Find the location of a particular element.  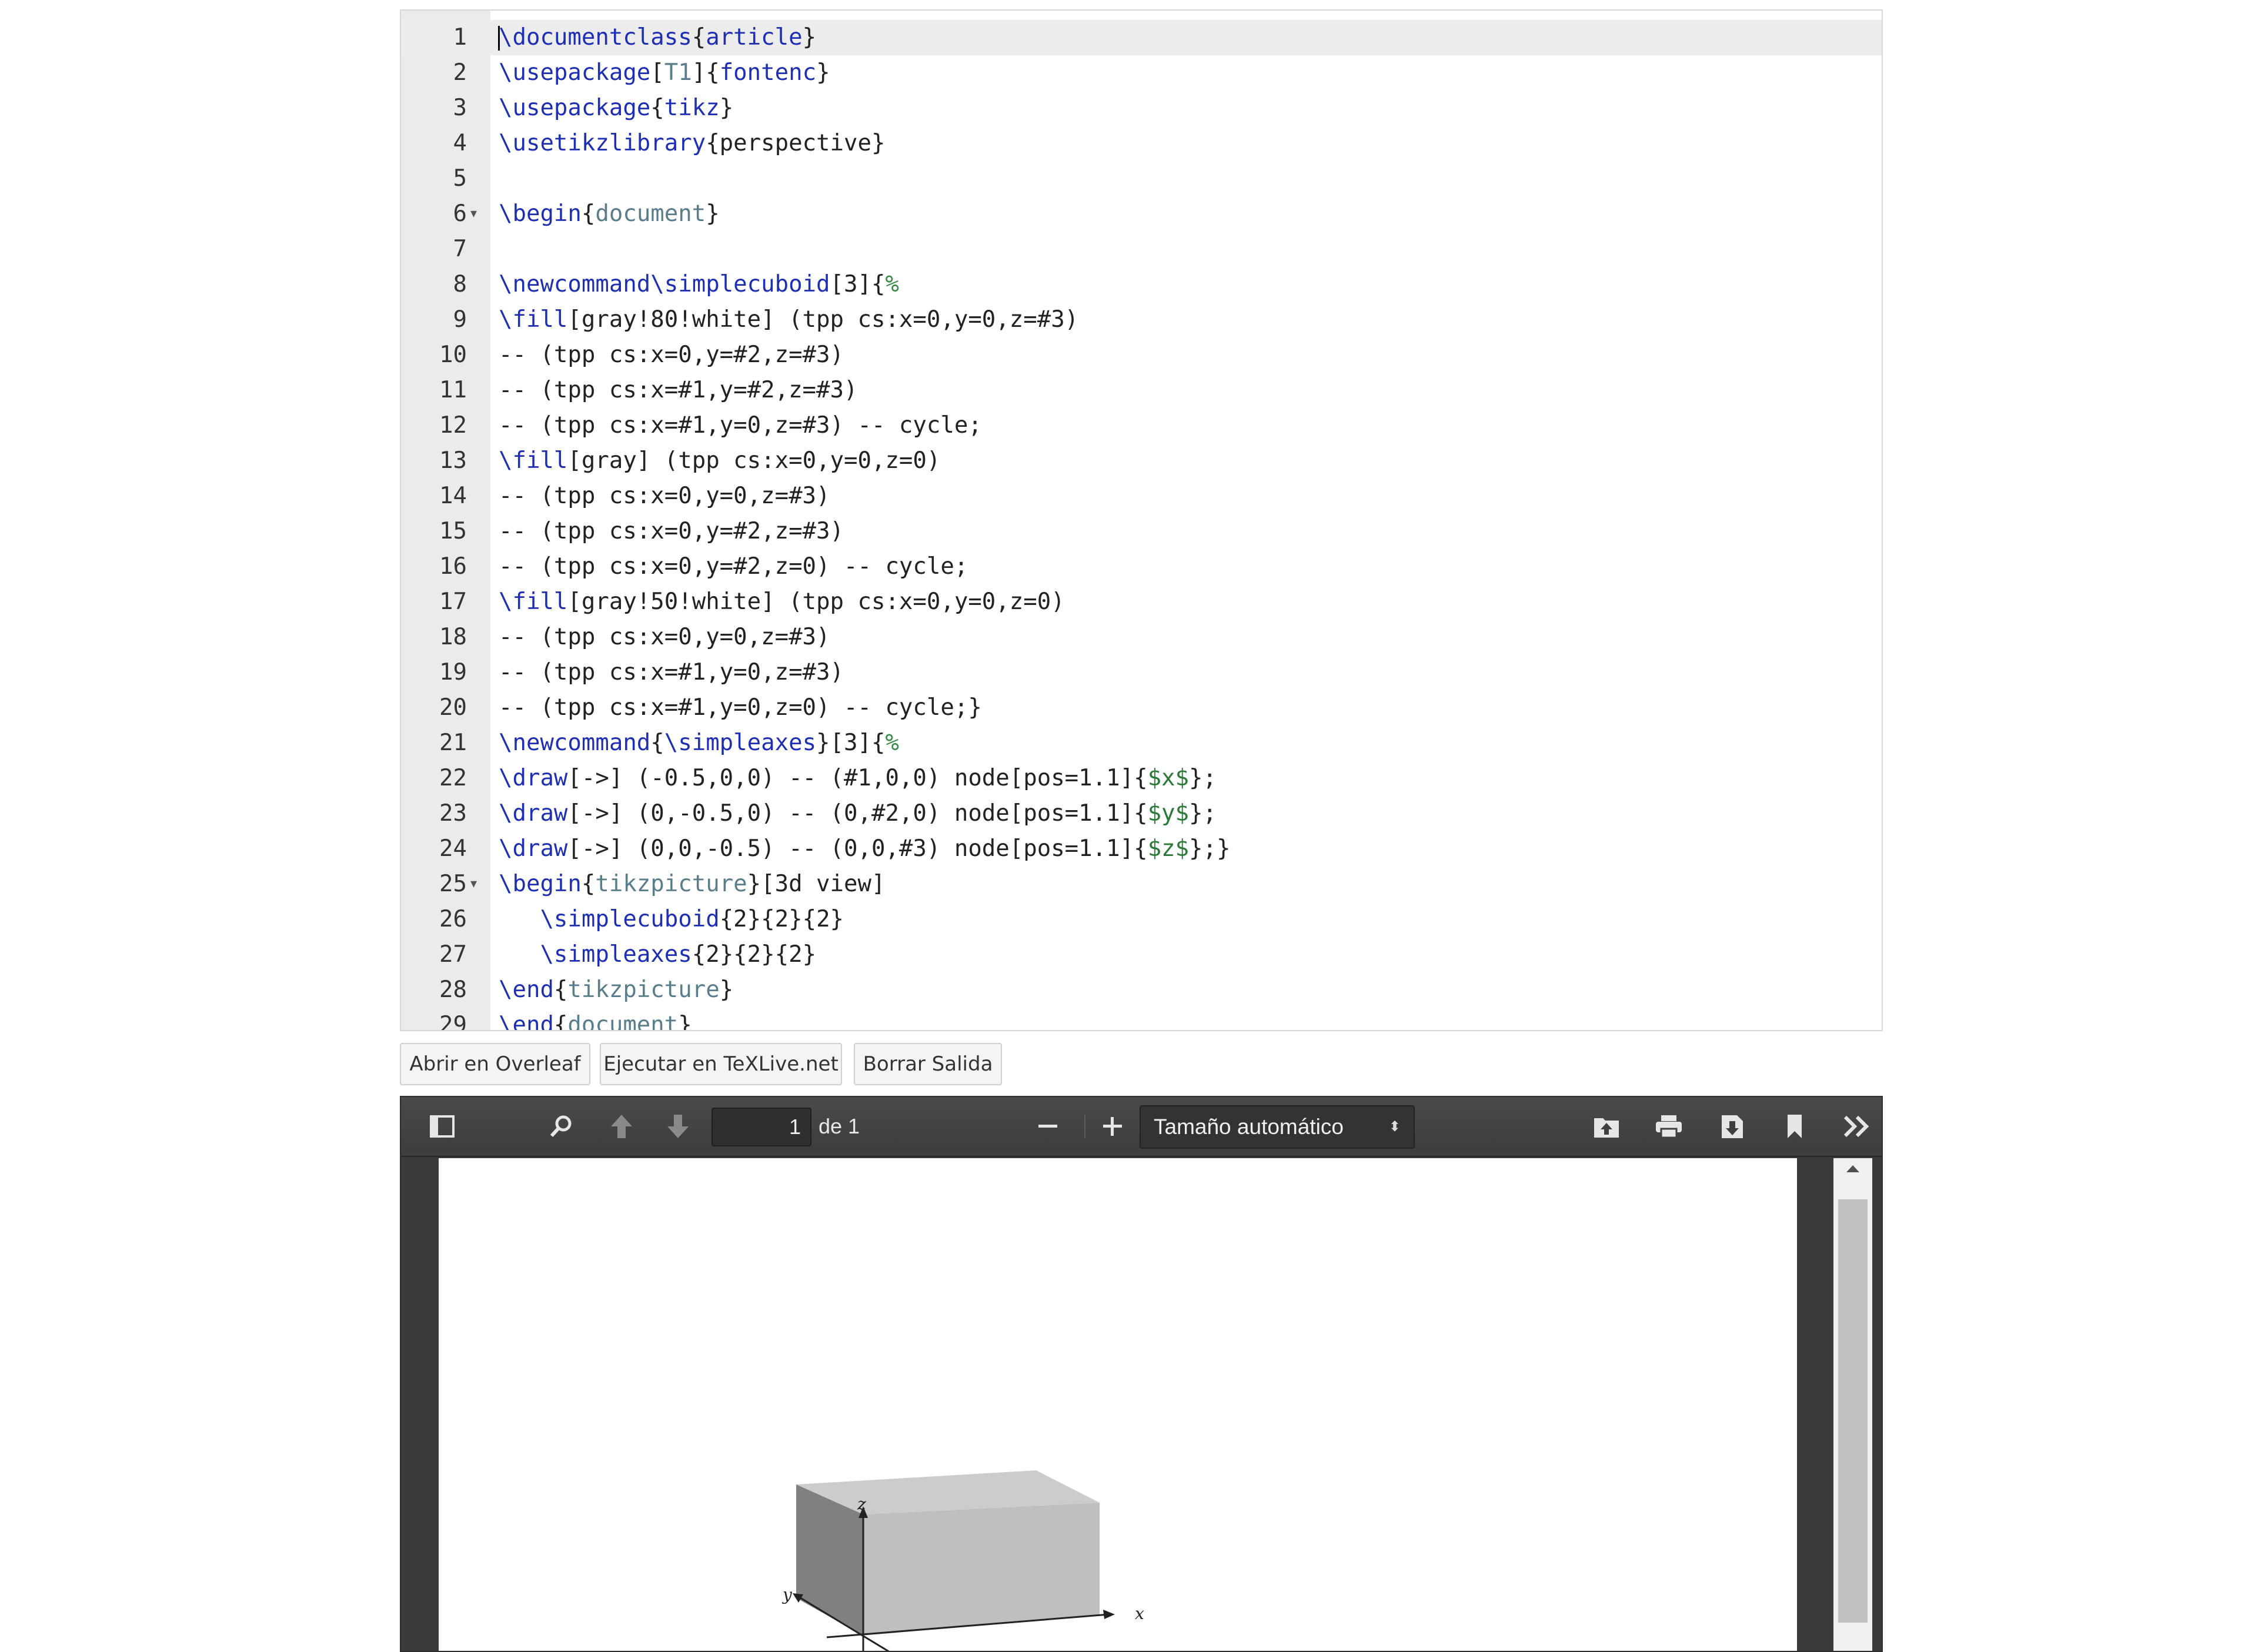

pdf-scrollbar is located at coordinates (1852, 1405).